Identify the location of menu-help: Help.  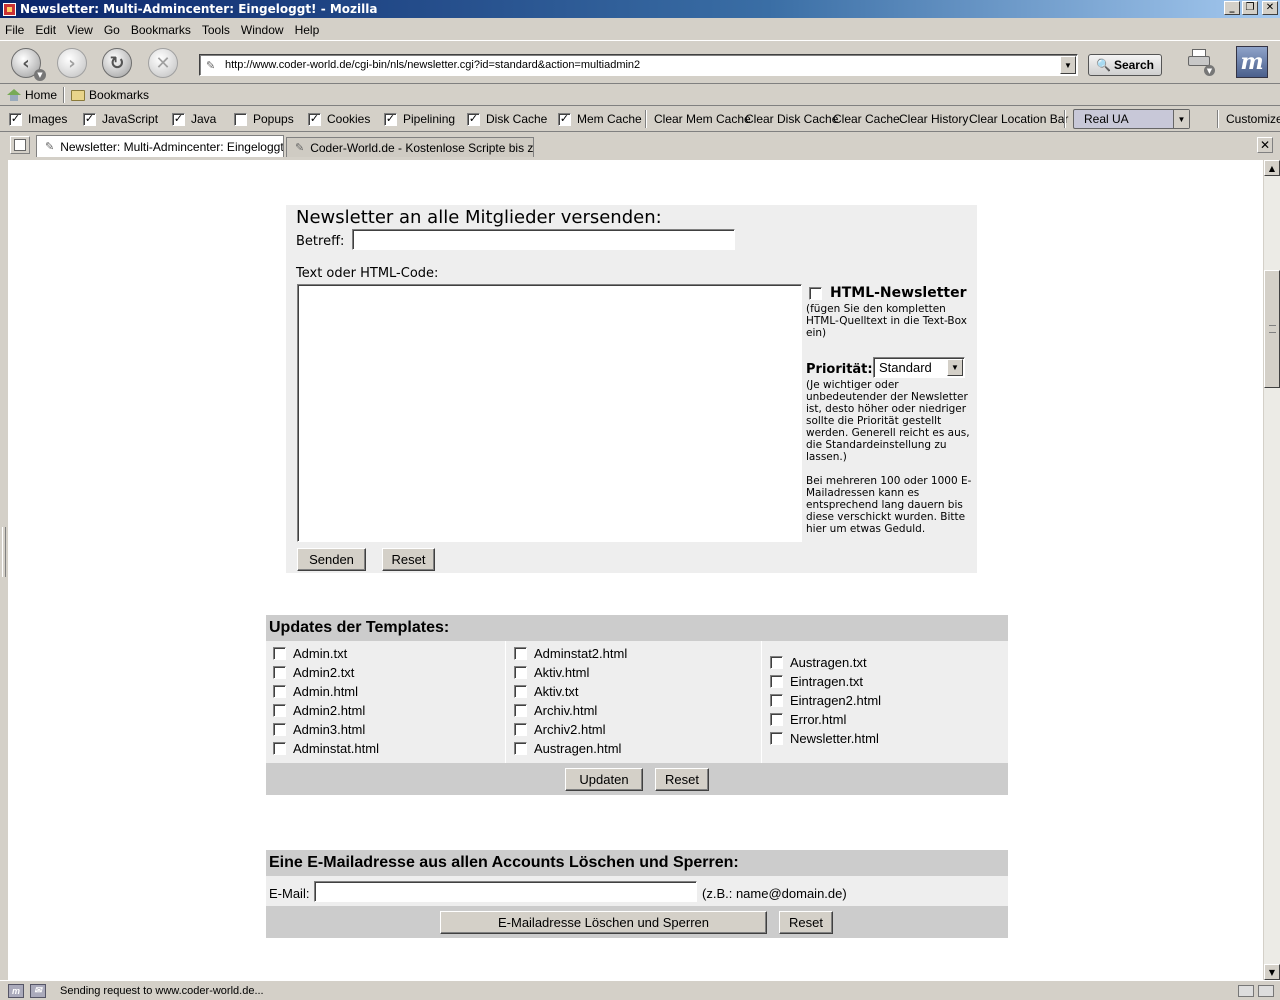
(307, 30).